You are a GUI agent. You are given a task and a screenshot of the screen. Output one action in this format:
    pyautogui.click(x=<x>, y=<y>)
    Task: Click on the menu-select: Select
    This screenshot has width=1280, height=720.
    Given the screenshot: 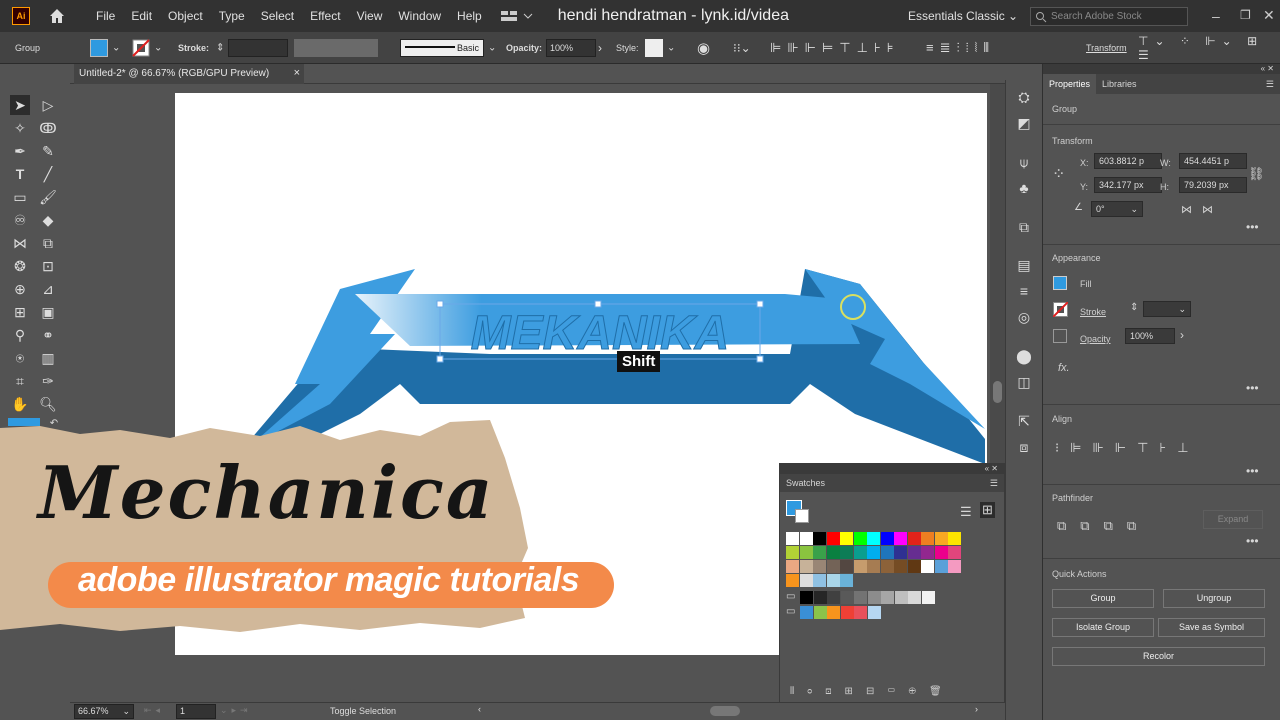 What is the action you would take?
    pyautogui.click(x=277, y=16)
    